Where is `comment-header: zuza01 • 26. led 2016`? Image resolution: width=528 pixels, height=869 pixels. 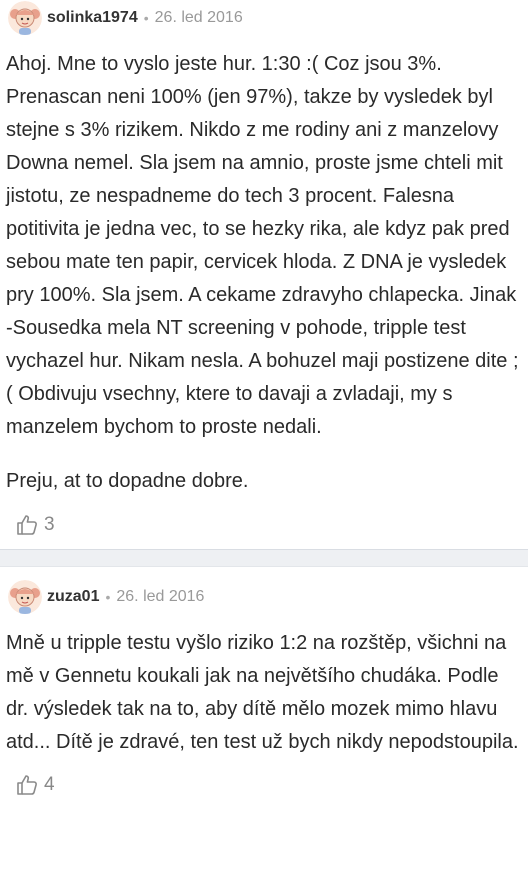
comment-header: zuza01 • 26. led 2016 is located at coordinates (264, 597).